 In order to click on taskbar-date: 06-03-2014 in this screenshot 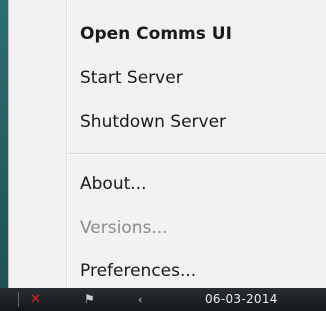, I will do `click(241, 299)`.